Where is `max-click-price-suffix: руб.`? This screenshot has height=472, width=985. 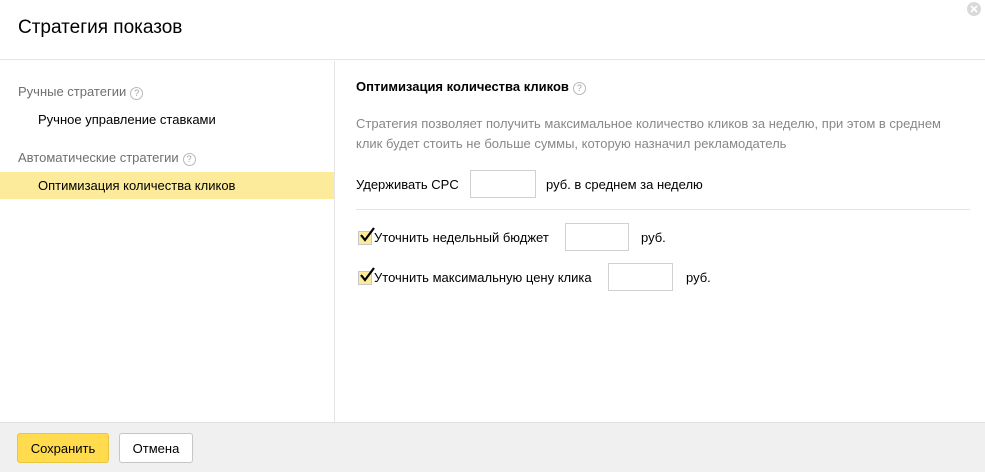 max-click-price-suffix: руб. is located at coordinates (698, 277).